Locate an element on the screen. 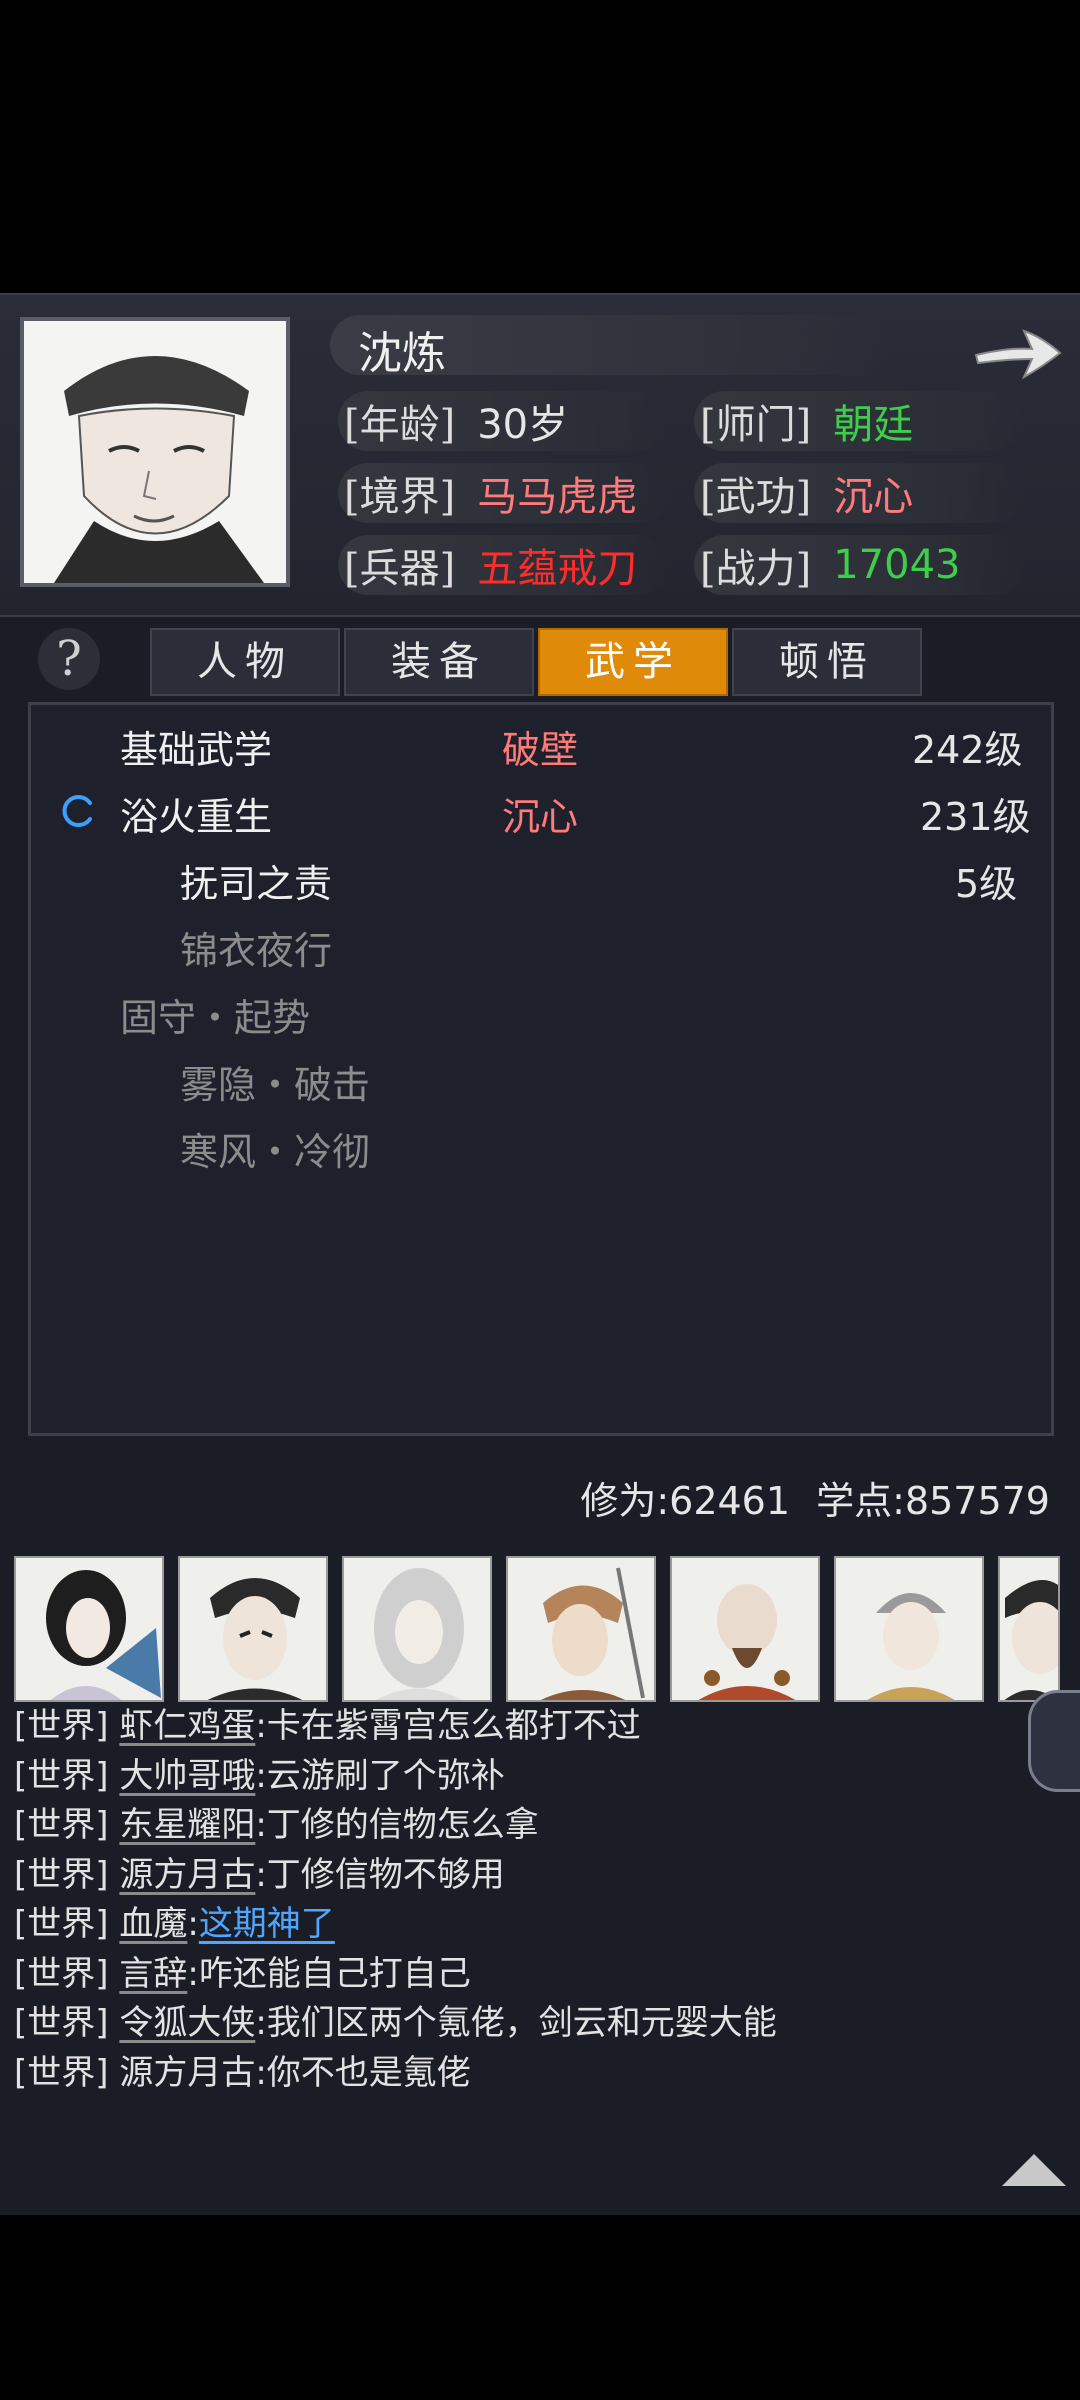 This screenshot has width=1080, height=2400. martial-item-name: 浴火重生 is located at coordinates (196, 813).